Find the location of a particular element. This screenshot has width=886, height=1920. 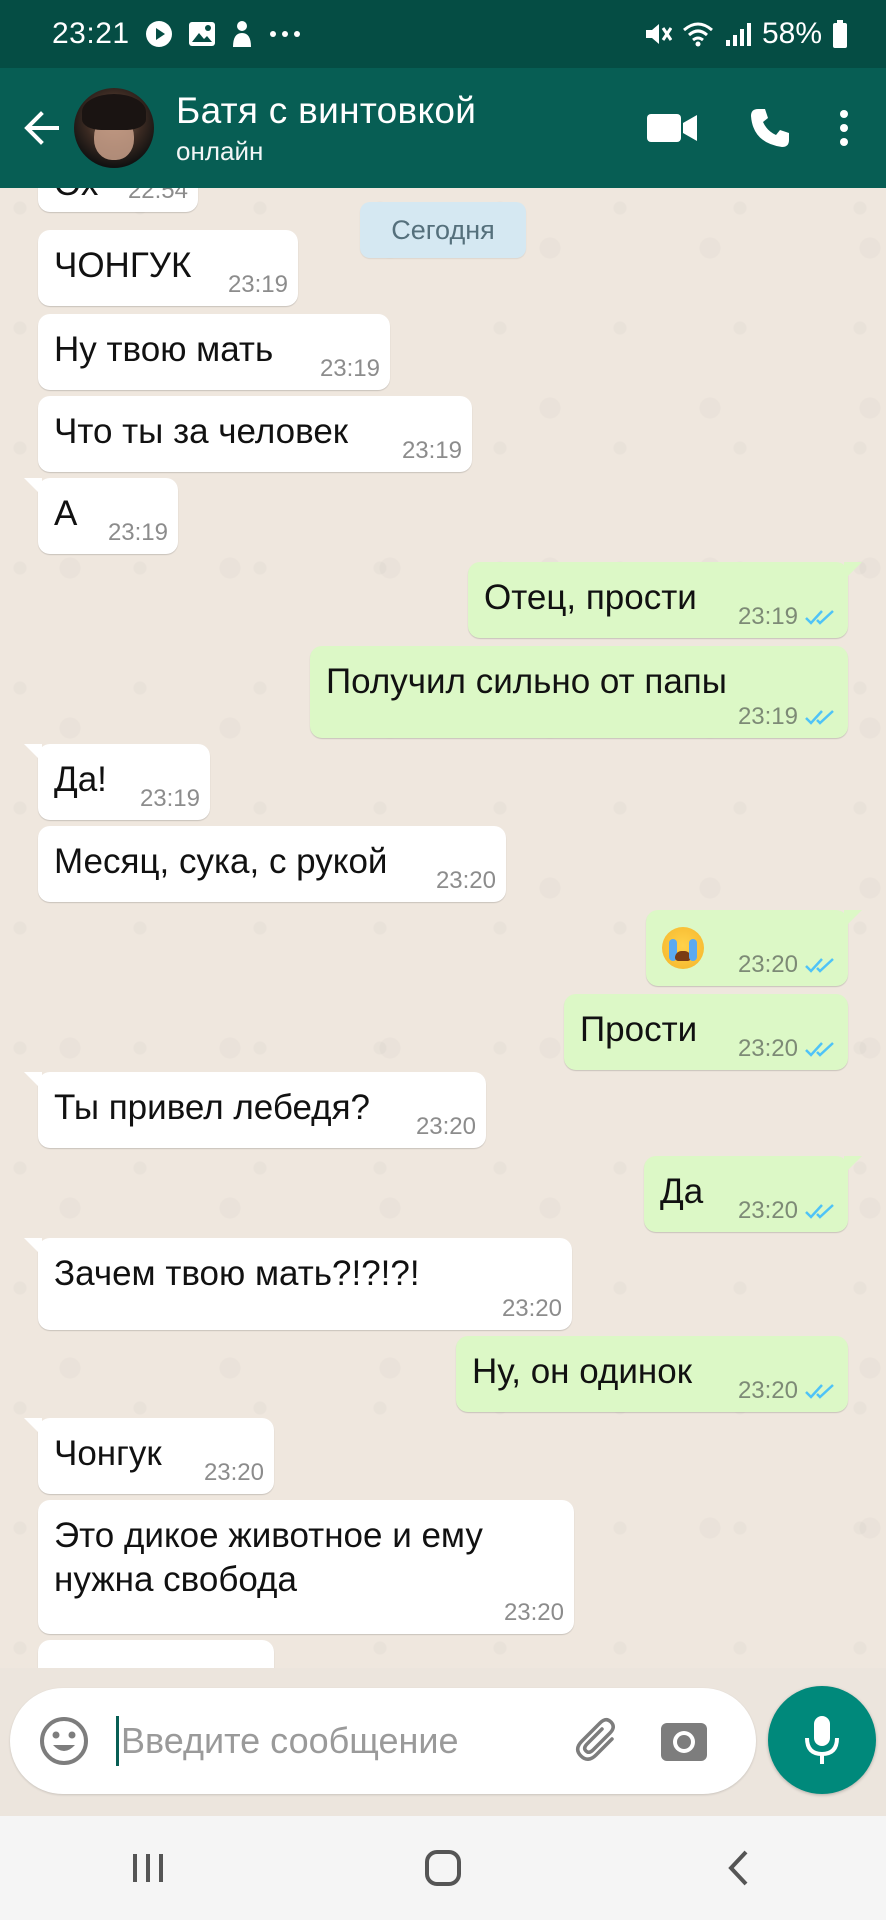

camera-icon is located at coordinates (684, 1742).